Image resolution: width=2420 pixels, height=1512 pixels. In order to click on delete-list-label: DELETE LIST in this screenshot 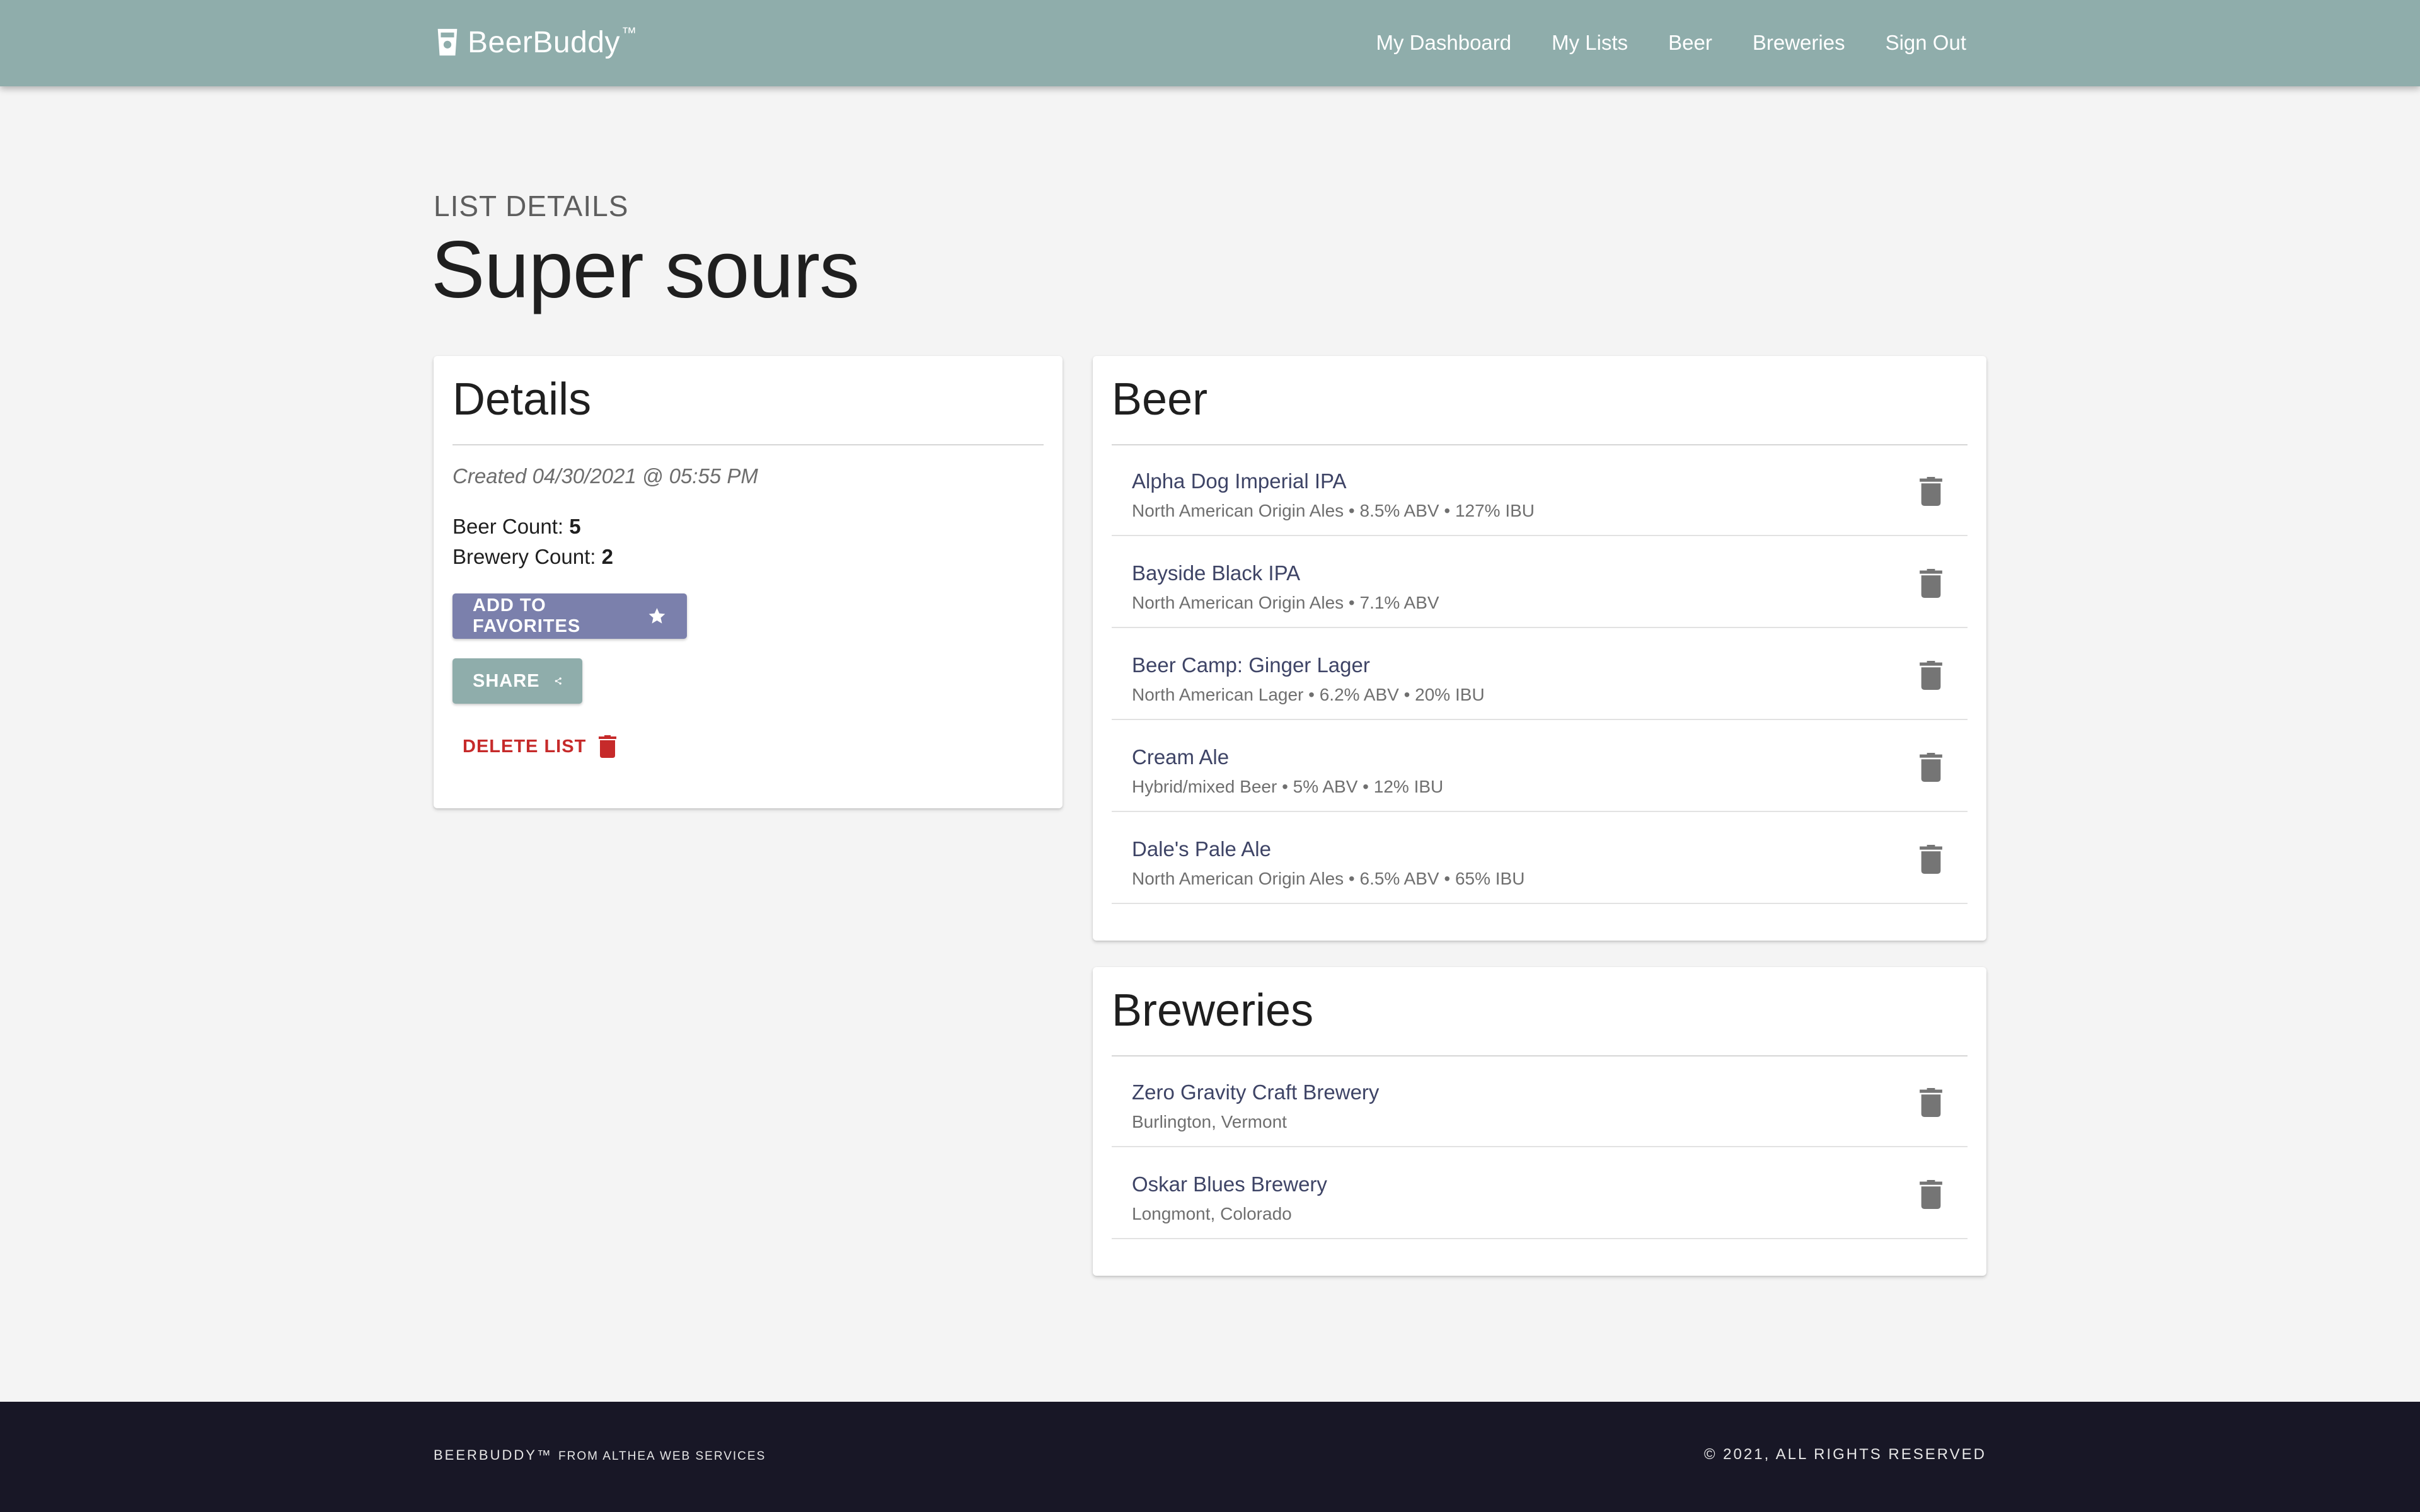, I will do `click(525, 746)`.